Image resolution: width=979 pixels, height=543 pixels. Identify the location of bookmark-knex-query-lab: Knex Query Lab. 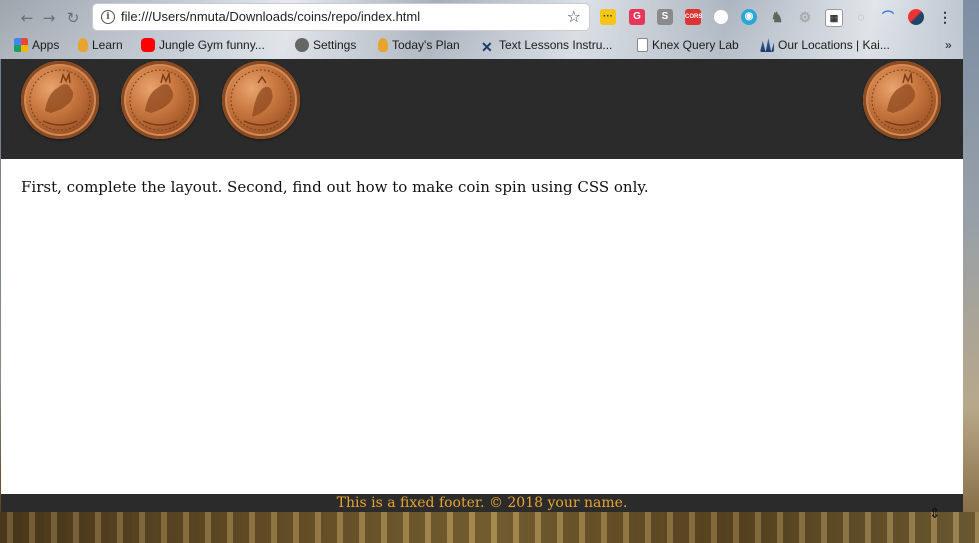
(688, 45).